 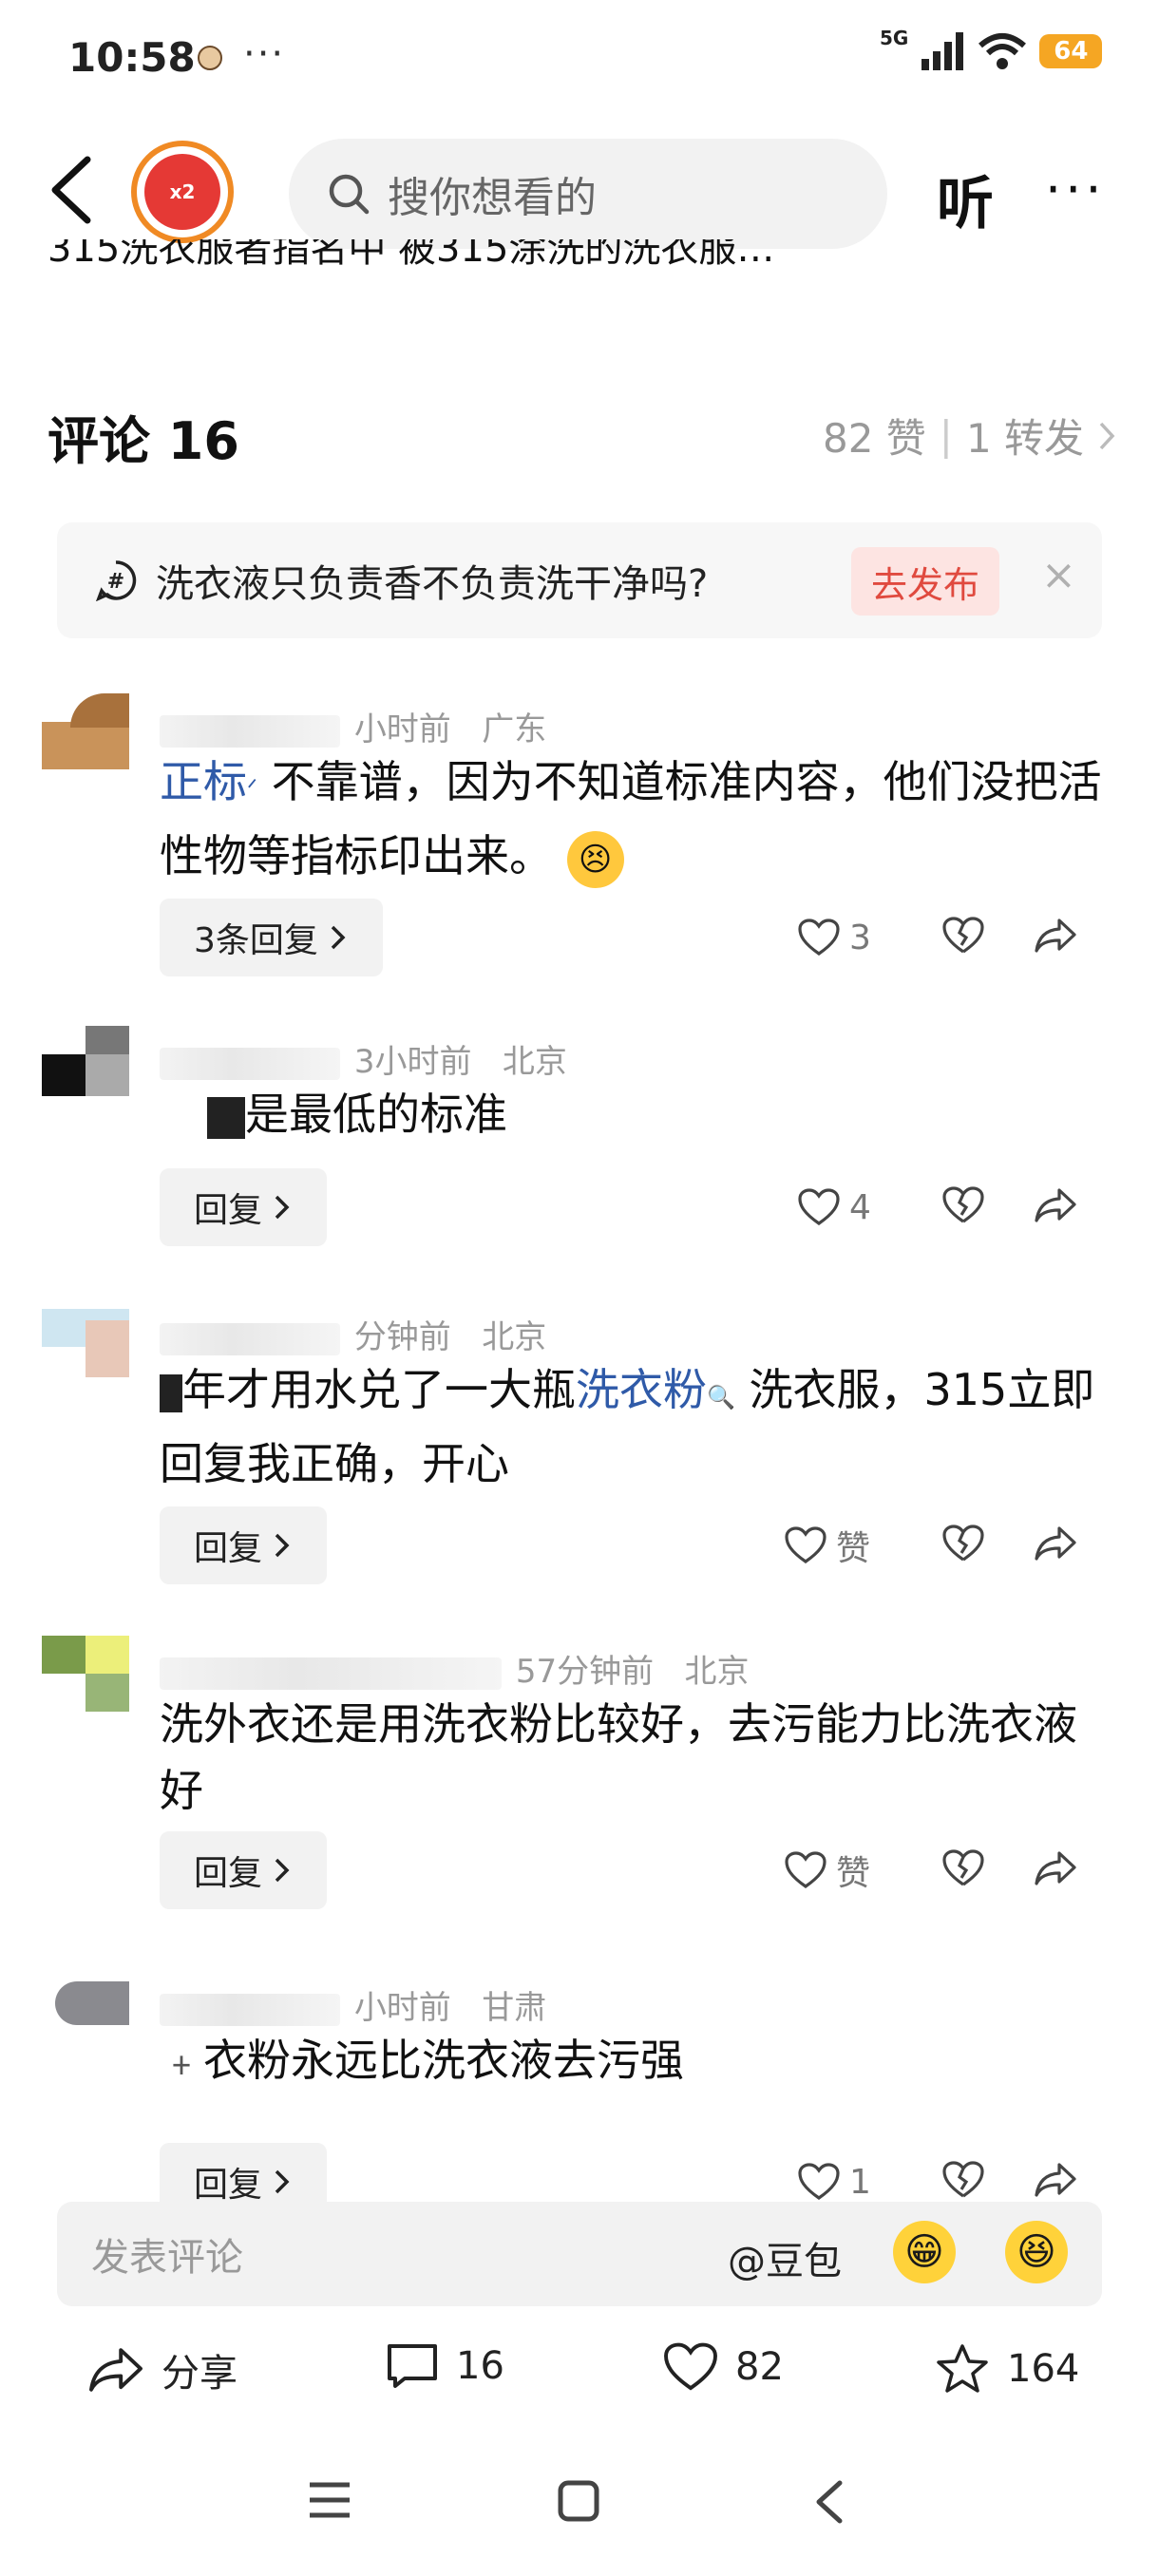 I want to click on keyword-link: 正标, so click(x=203, y=781).